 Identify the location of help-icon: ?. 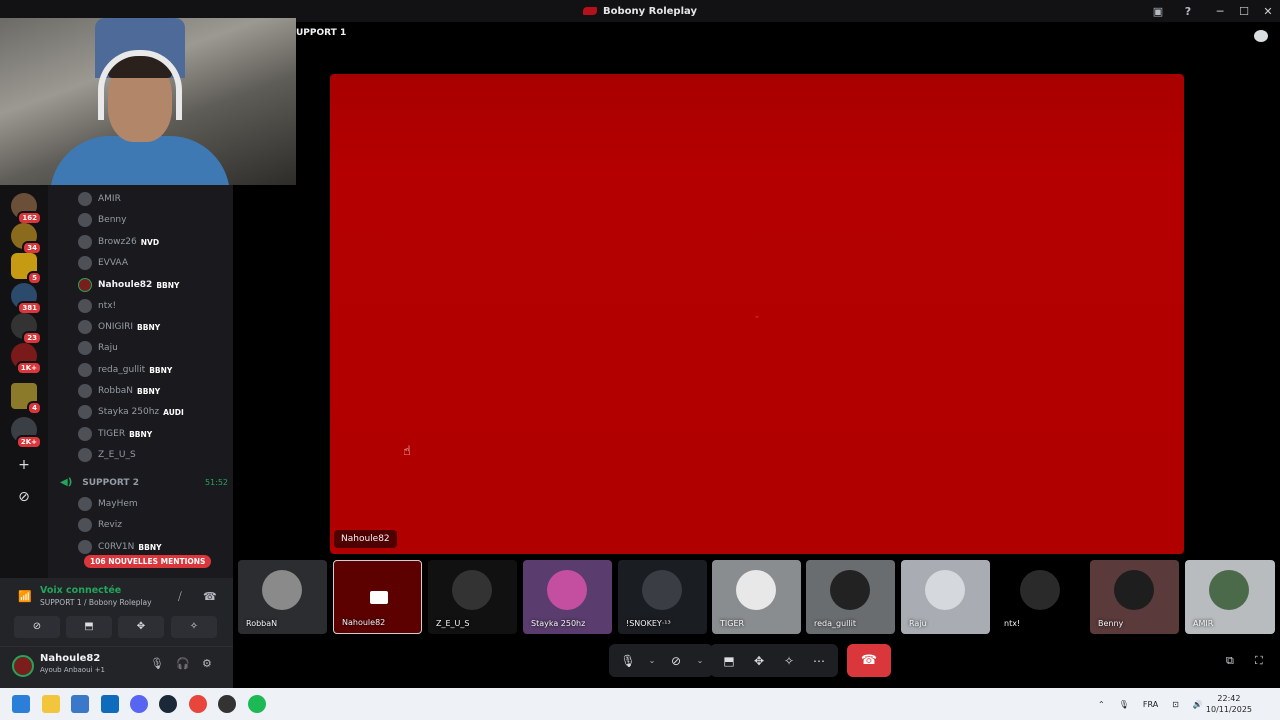
(1188, 11).